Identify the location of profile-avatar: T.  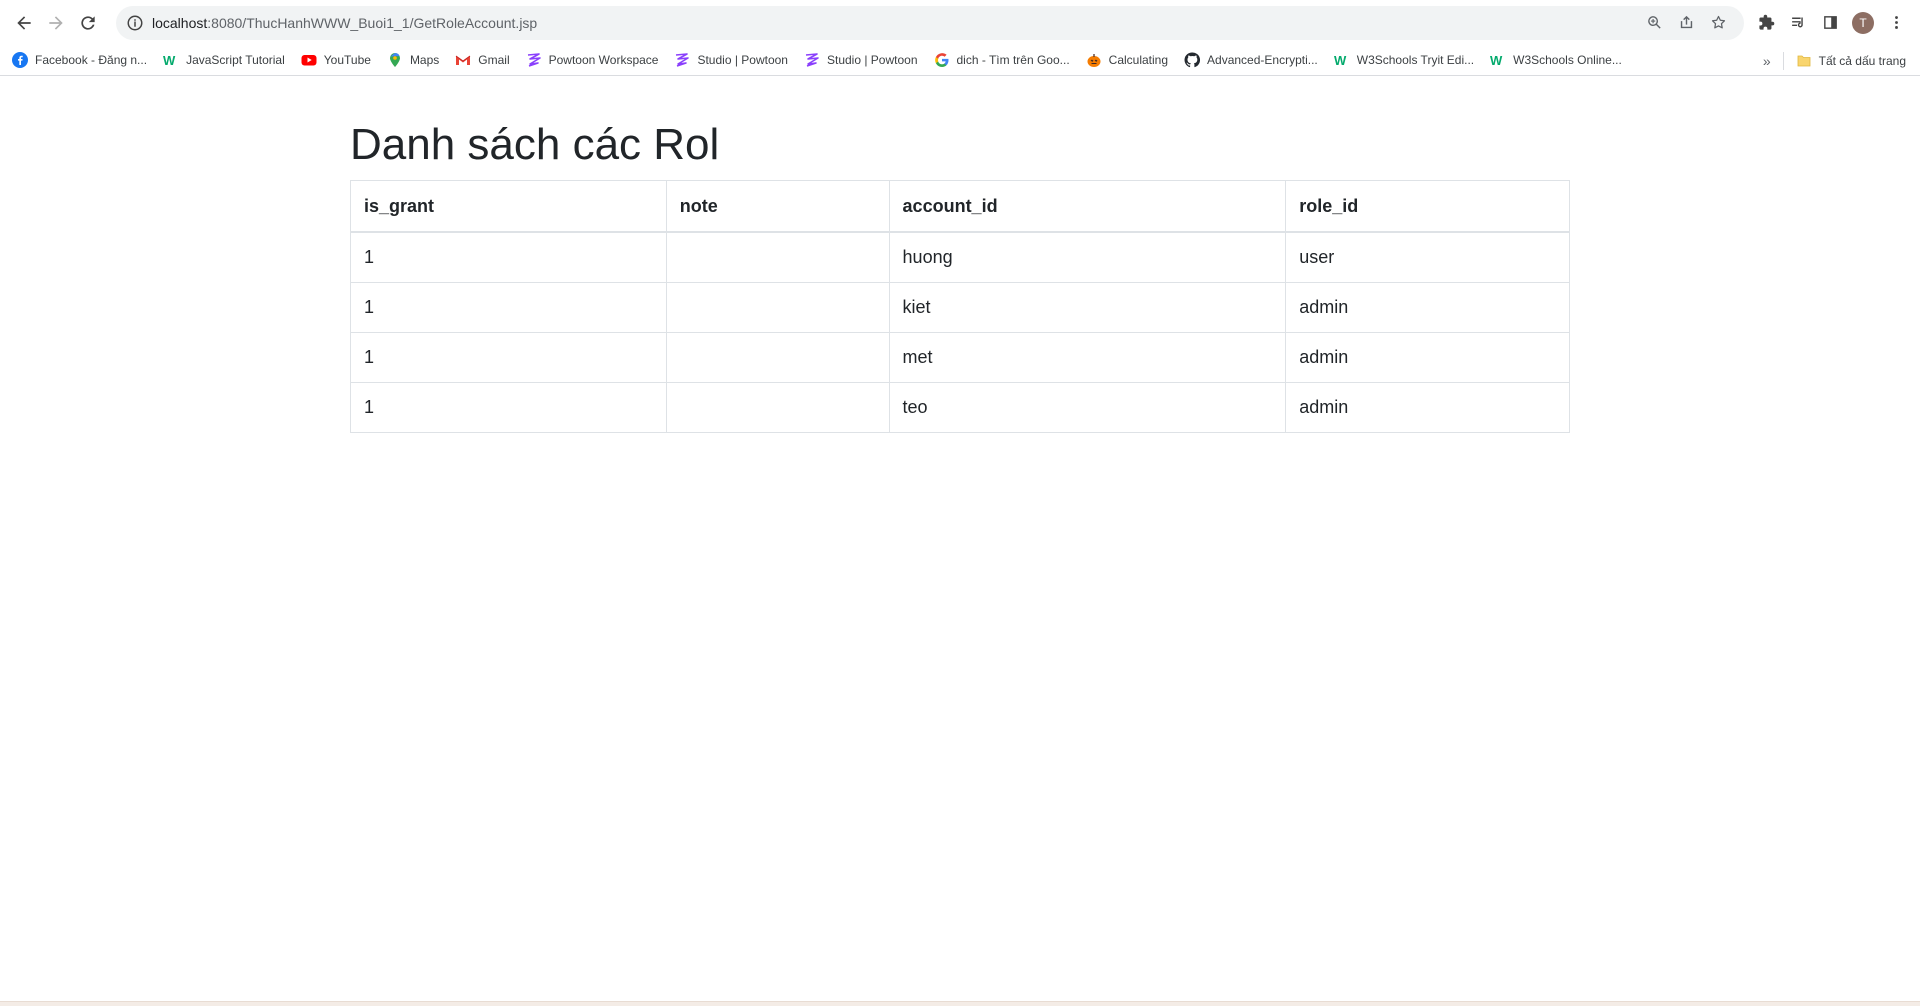
(1863, 22).